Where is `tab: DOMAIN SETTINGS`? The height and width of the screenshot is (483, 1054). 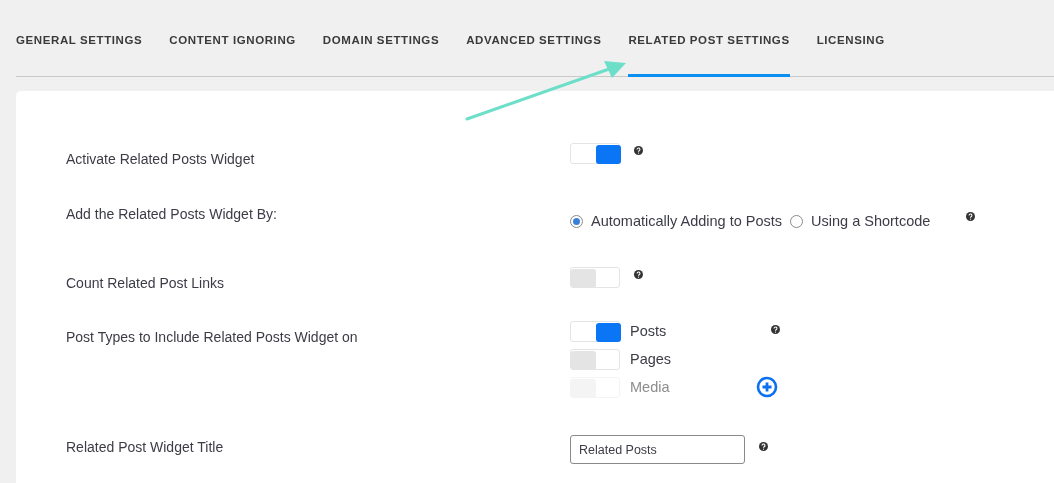
tab: DOMAIN SETTINGS is located at coordinates (381, 38).